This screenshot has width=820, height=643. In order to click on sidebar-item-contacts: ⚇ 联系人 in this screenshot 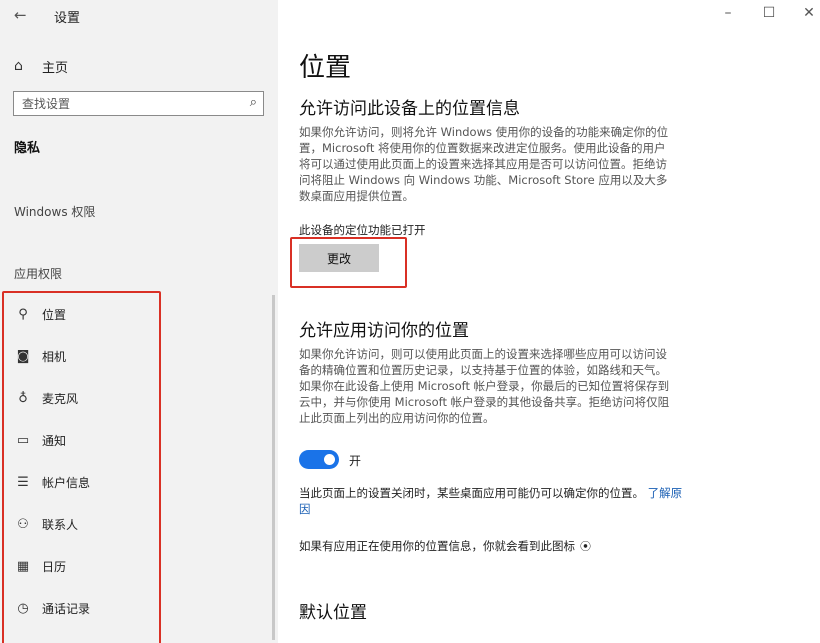, I will do `click(139, 524)`.